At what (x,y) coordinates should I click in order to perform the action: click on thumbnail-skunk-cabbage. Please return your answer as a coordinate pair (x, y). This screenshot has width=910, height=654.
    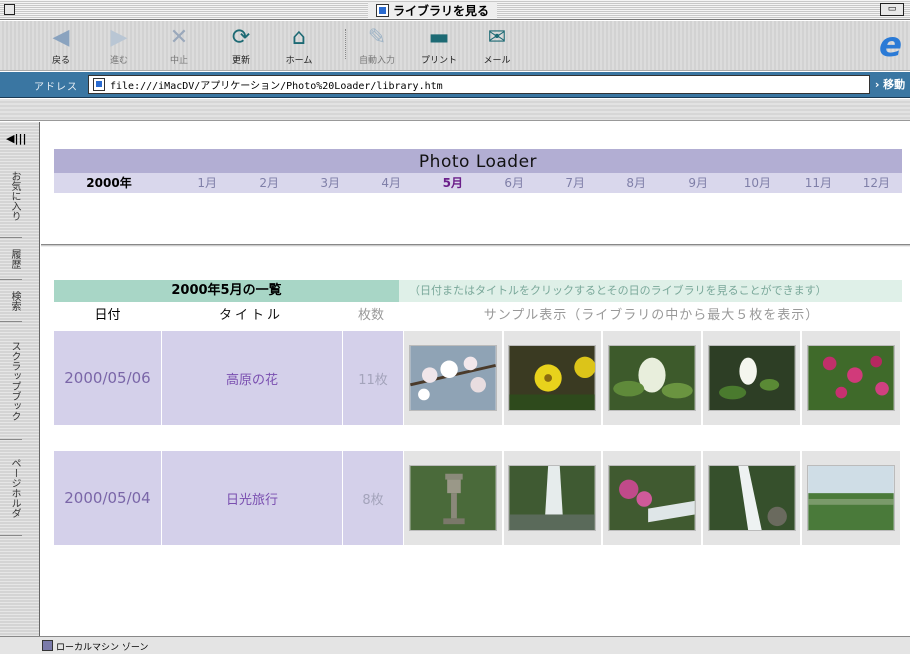
    Looking at the image, I should click on (651, 378).